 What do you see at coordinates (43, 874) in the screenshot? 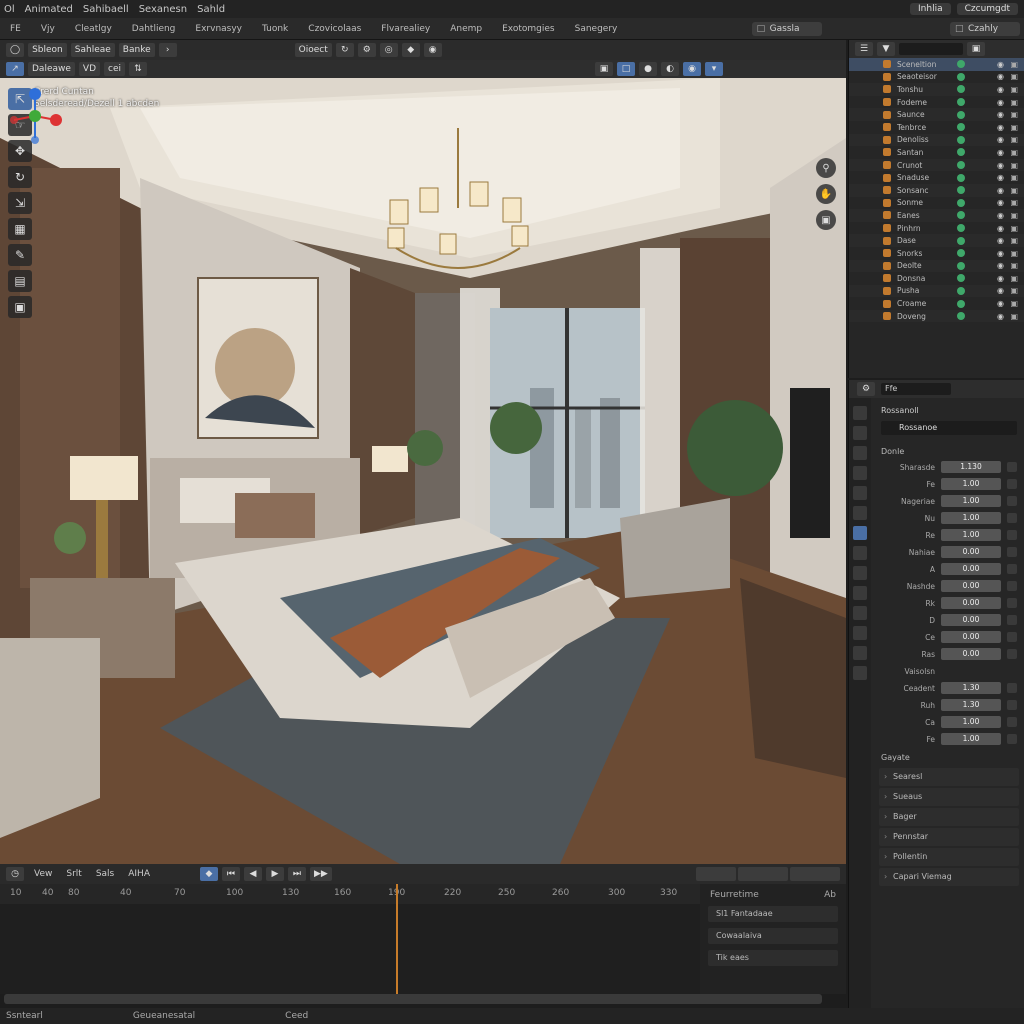
I see `timeline-menu-view: Vew` at bounding box center [43, 874].